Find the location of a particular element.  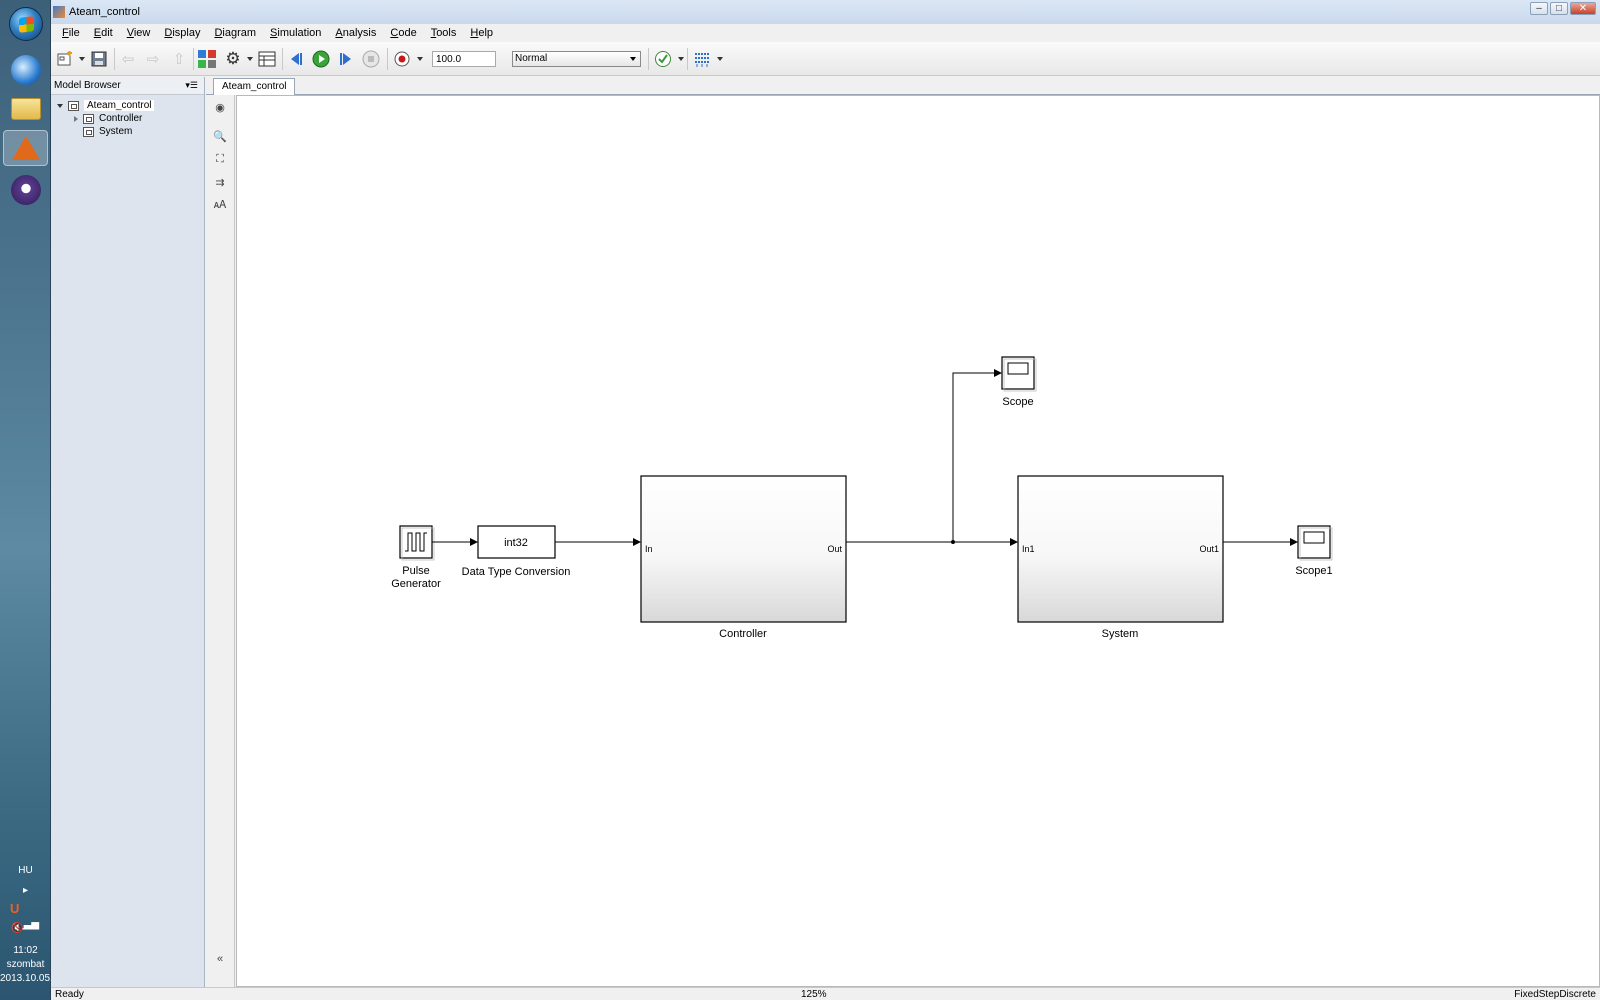

run-icon is located at coordinates (321, 59).